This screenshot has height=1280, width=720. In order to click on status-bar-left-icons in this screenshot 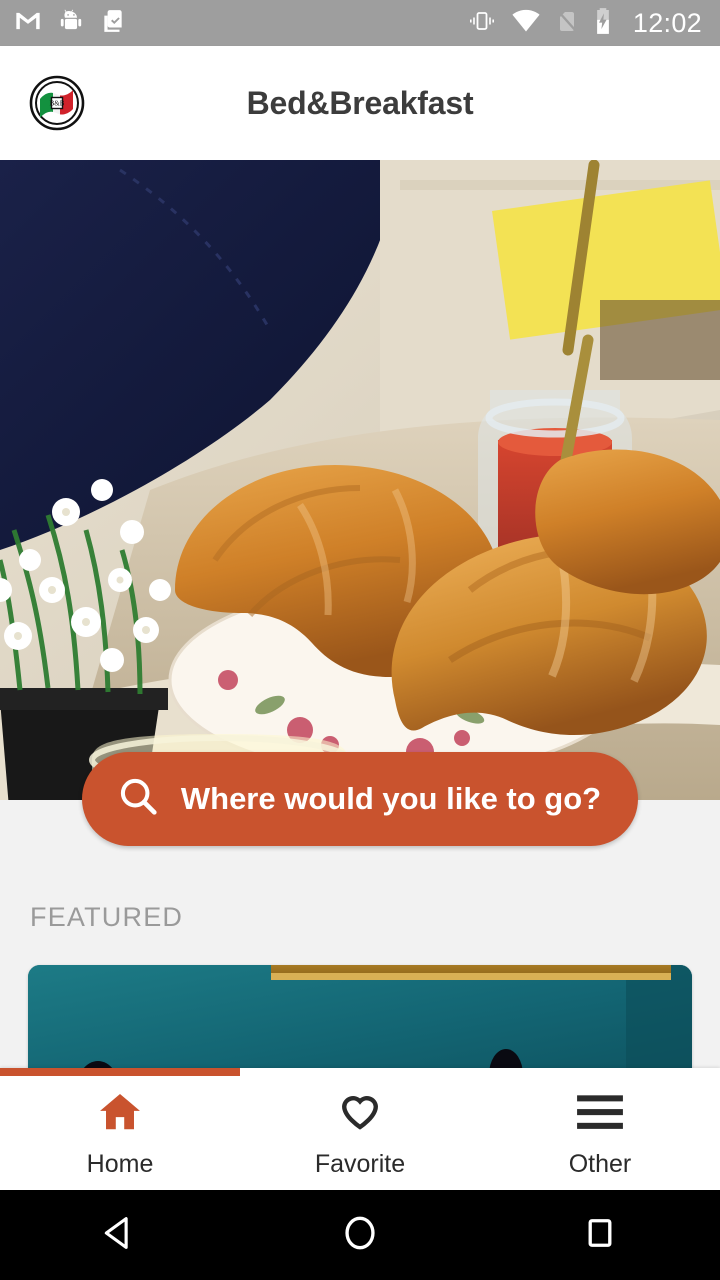, I will do `click(70, 23)`.